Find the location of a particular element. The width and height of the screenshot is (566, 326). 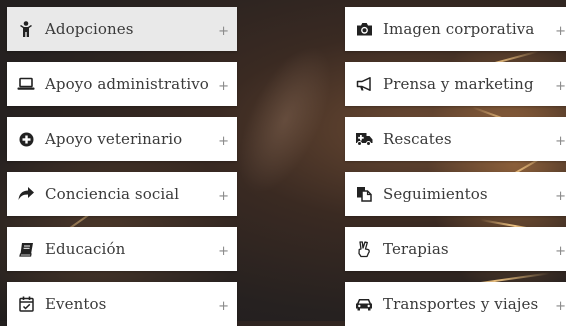

category-label: Apoyo administrativo is located at coordinates (127, 84).